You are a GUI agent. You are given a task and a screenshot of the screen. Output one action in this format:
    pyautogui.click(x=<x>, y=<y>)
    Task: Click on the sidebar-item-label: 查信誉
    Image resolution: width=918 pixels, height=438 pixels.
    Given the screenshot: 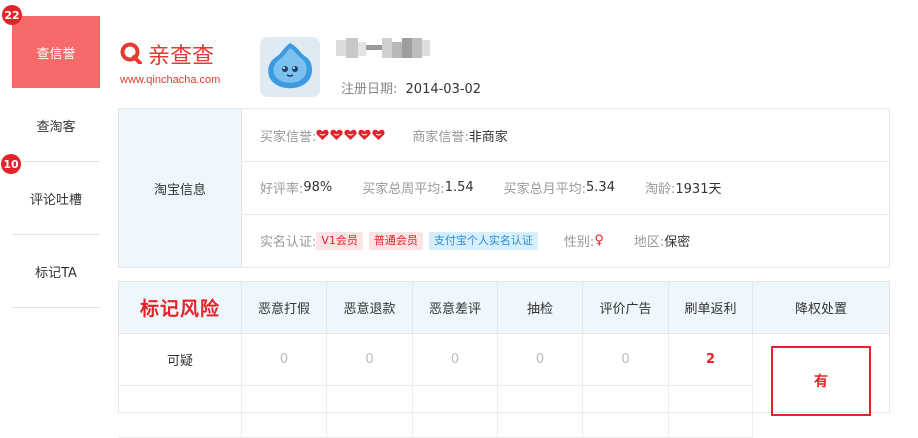 What is the action you would take?
    pyautogui.click(x=56, y=54)
    